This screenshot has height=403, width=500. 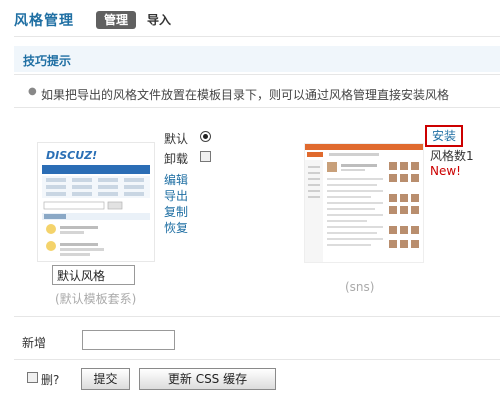 What do you see at coordinates (257, 59) in the screenshot?
I see `tips-bar` at bounding box center [257, 59].